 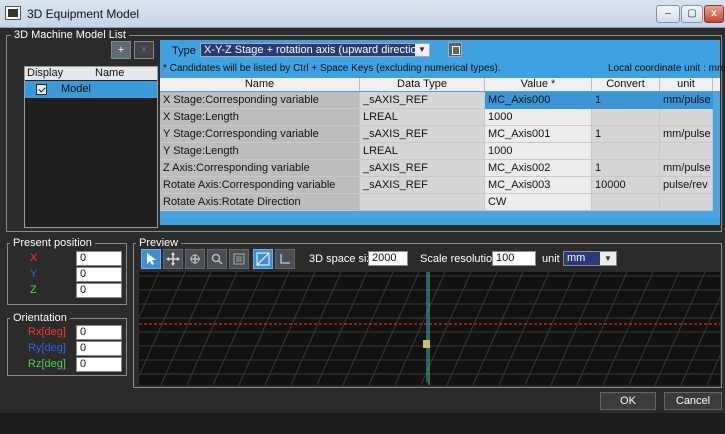 I want to click on view-mode-button, so click(x=263, y=259).